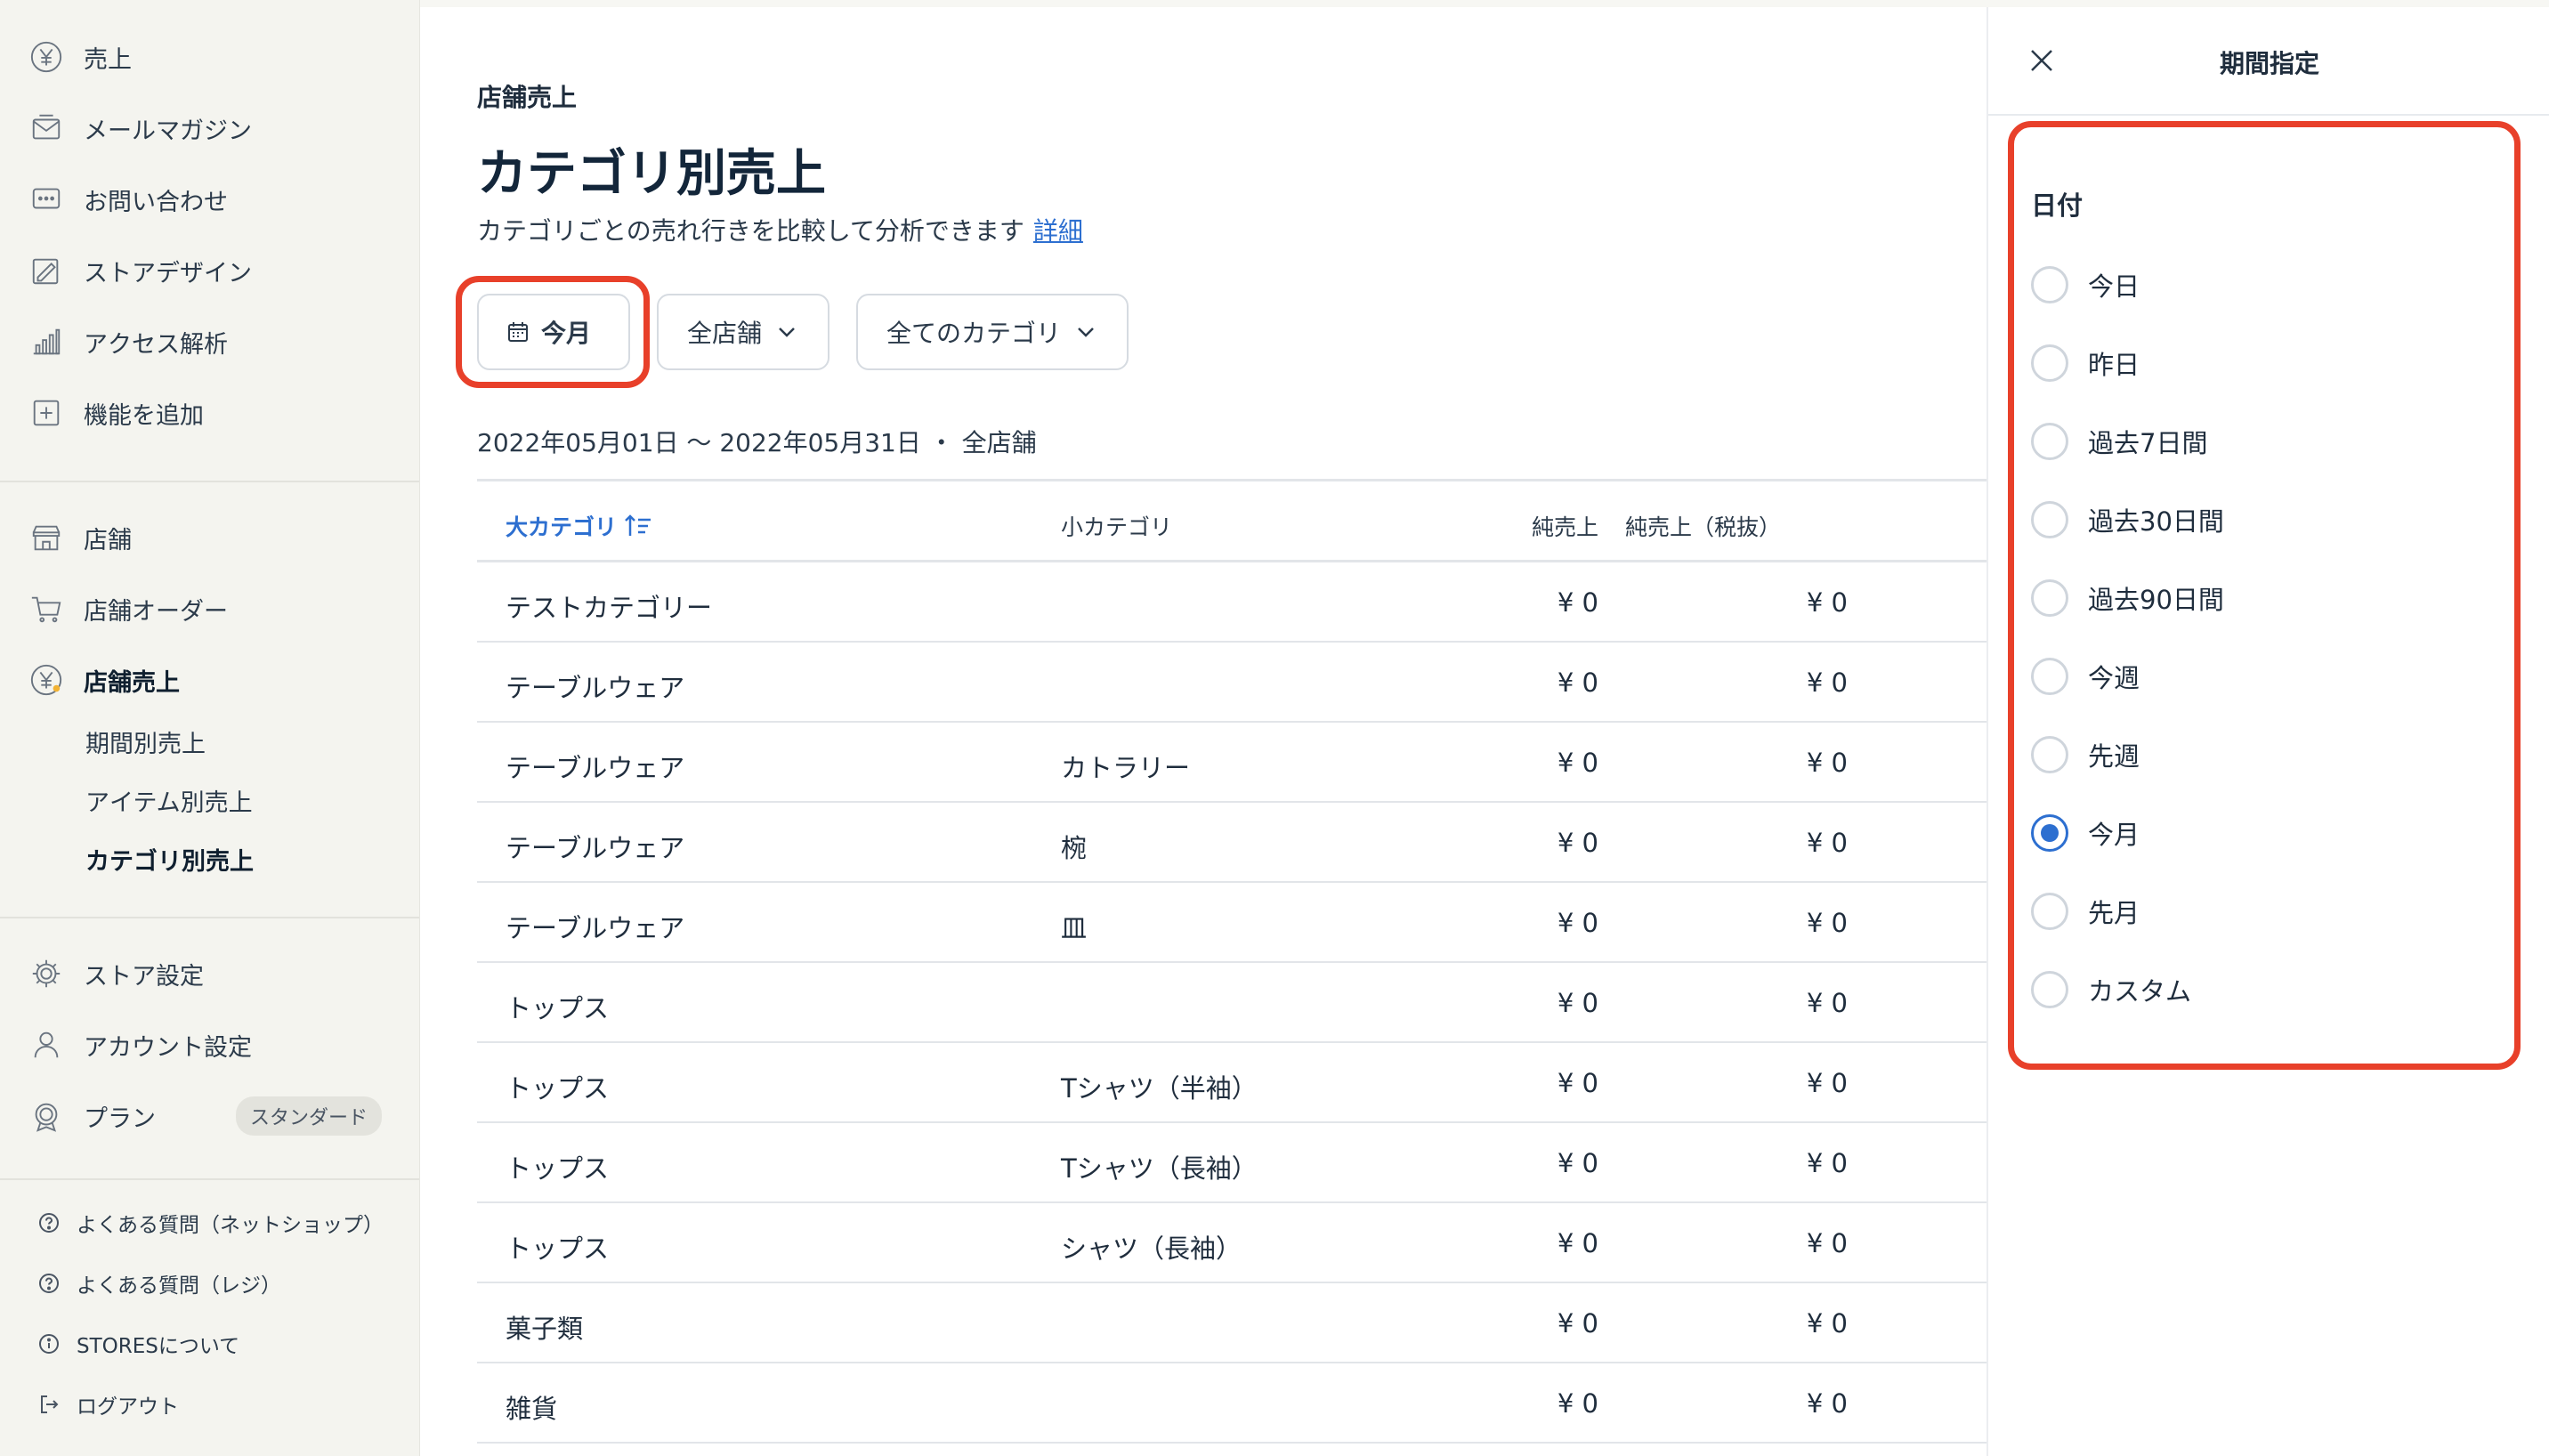 Image resolution: width=2549 pixels, height=1456 pixels. What do you see at coordinates (49, 1404) in the screenshot?
I see `logout-icon` at bounding box center [49, 1404].